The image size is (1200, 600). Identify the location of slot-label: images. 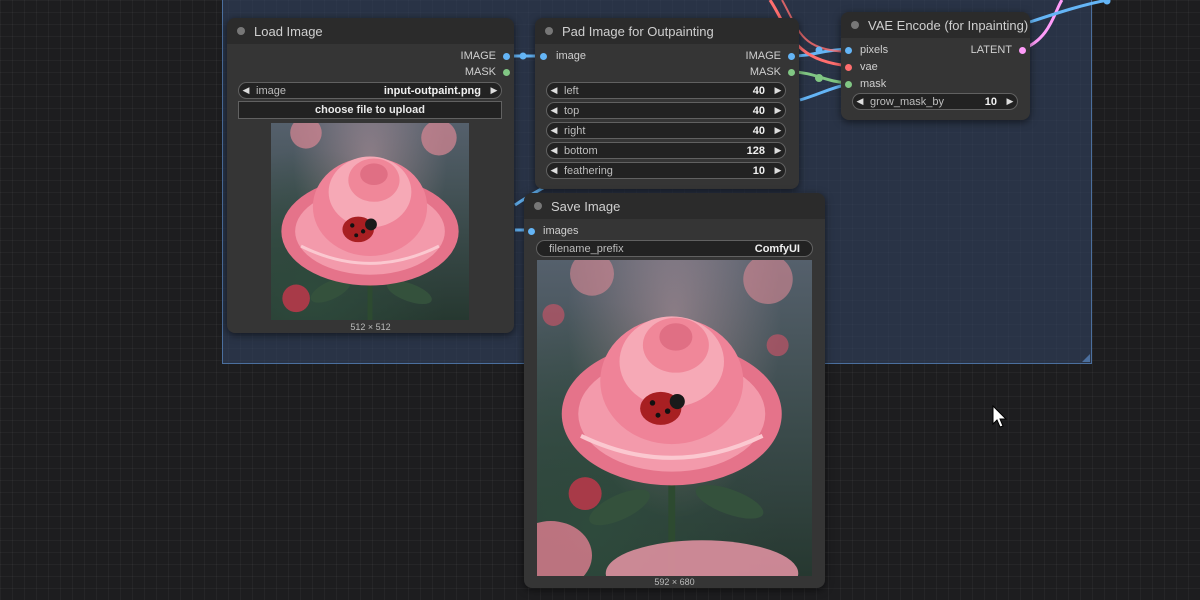
(561, 231).